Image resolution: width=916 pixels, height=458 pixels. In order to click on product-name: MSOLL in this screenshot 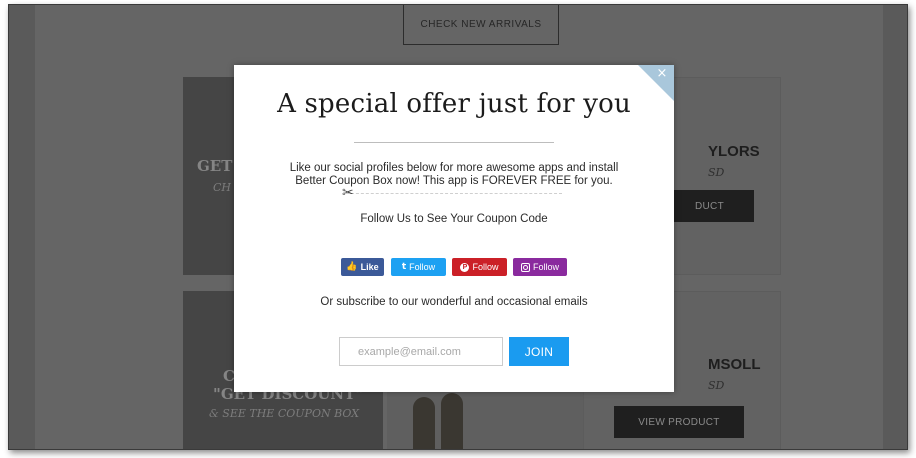, I will do `click(734, 364)`.